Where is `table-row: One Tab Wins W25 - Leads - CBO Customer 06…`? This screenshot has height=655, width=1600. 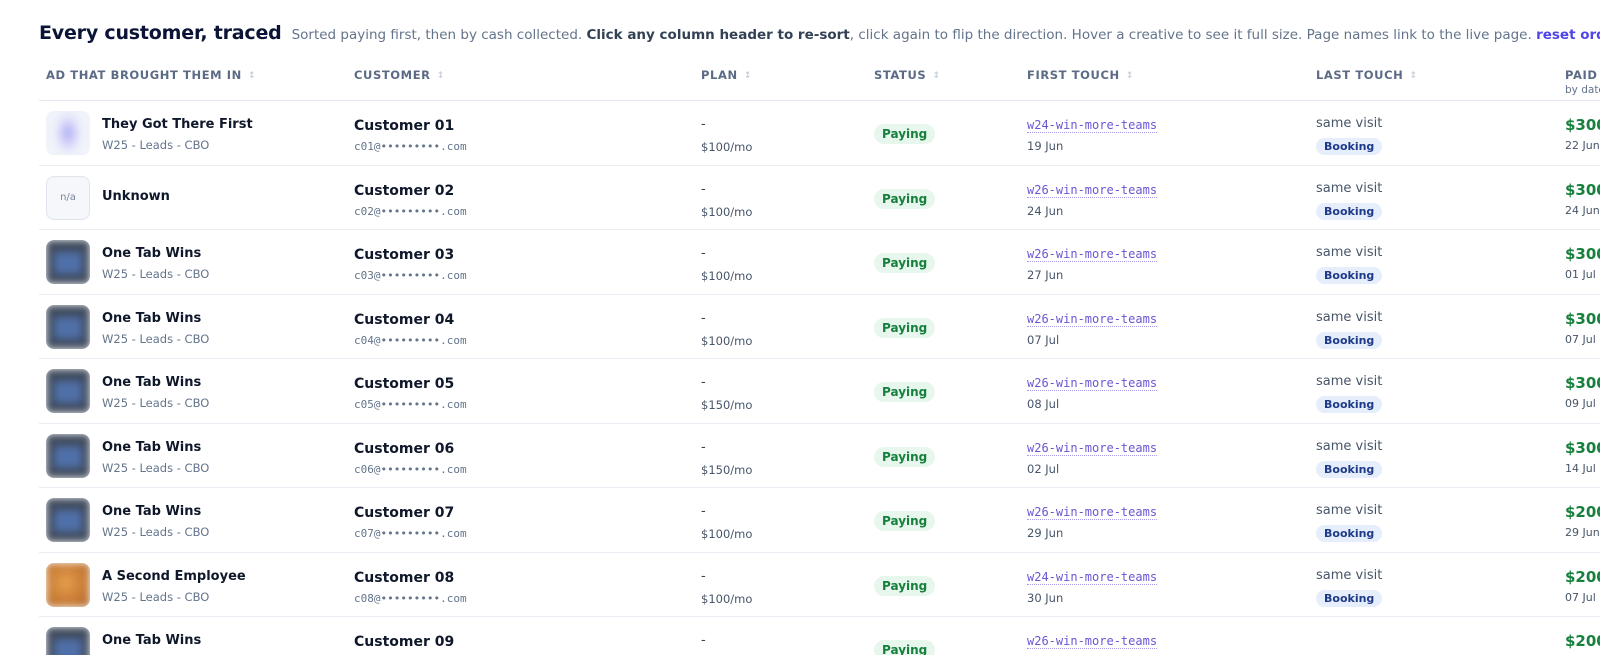 table-row: One Tab Wins W25 - Leads - CBO Customer 06… is located at coordinates (819, 456).